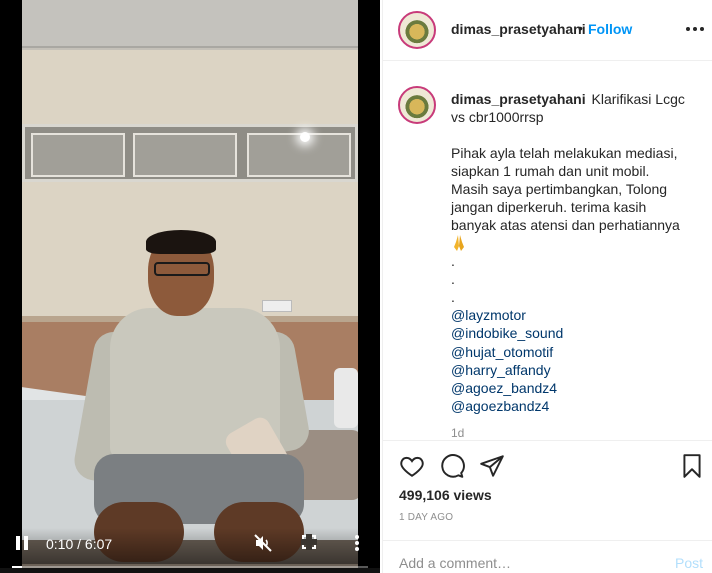  I want to click on share-icon, so click(492, 466).